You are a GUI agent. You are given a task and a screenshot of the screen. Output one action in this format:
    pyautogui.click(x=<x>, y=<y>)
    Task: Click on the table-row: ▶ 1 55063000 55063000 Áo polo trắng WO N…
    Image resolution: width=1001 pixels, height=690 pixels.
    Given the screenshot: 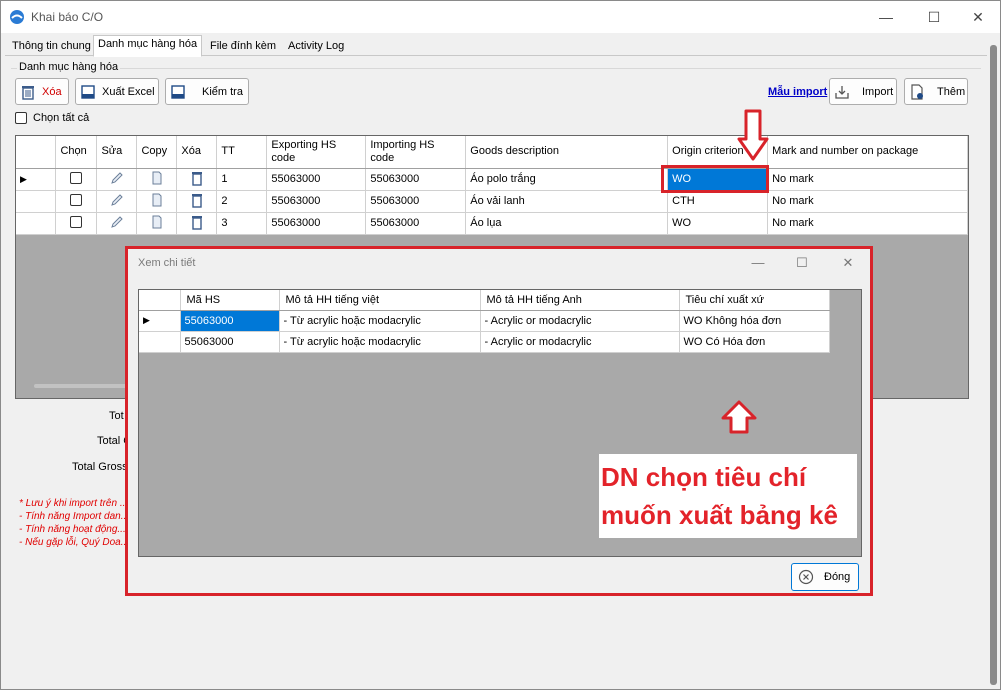 What is the action you would take?
    pyautogui.click(x=492, y=179)
    